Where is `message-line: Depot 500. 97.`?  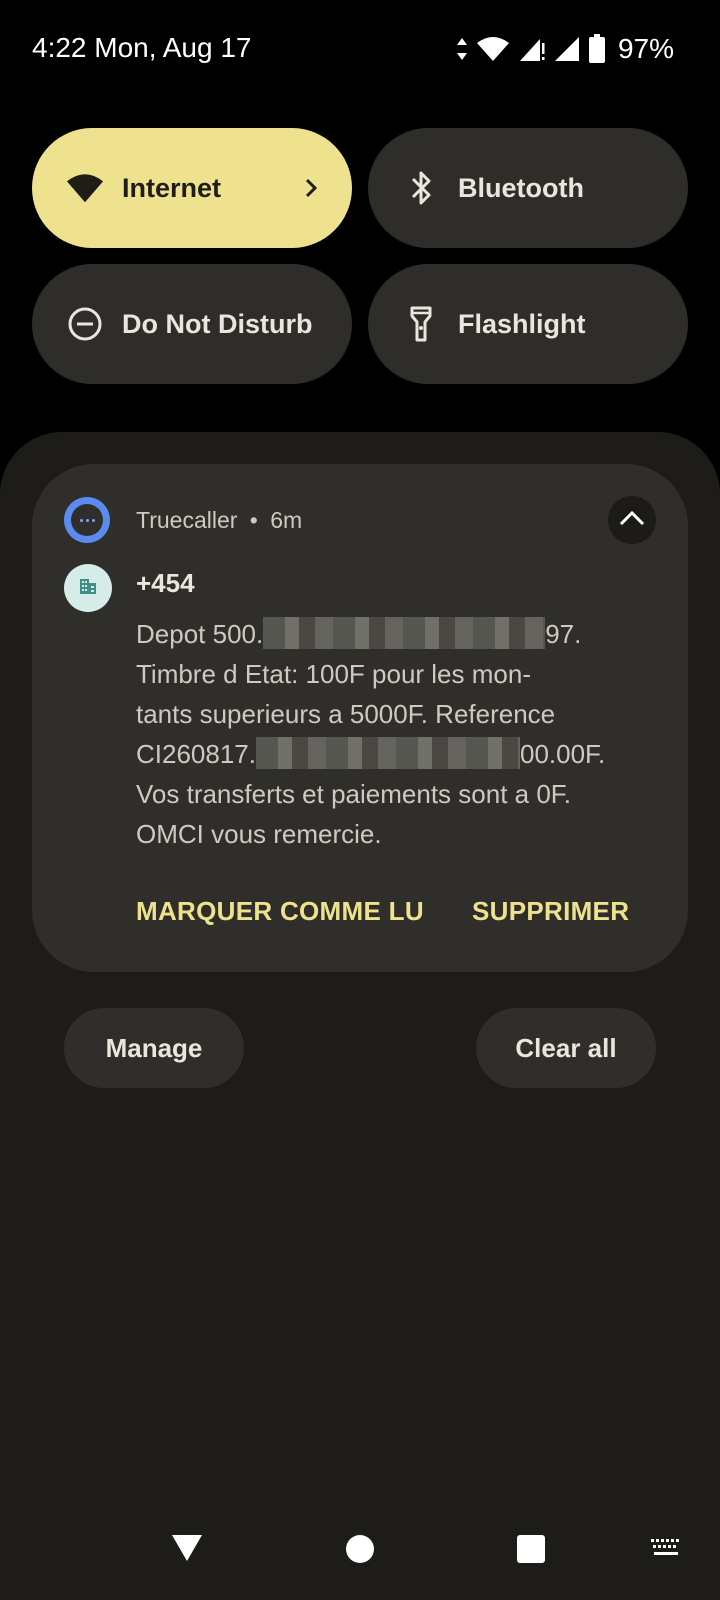
message-line: Depot 500. 97. is located at coordinates (359, 633).